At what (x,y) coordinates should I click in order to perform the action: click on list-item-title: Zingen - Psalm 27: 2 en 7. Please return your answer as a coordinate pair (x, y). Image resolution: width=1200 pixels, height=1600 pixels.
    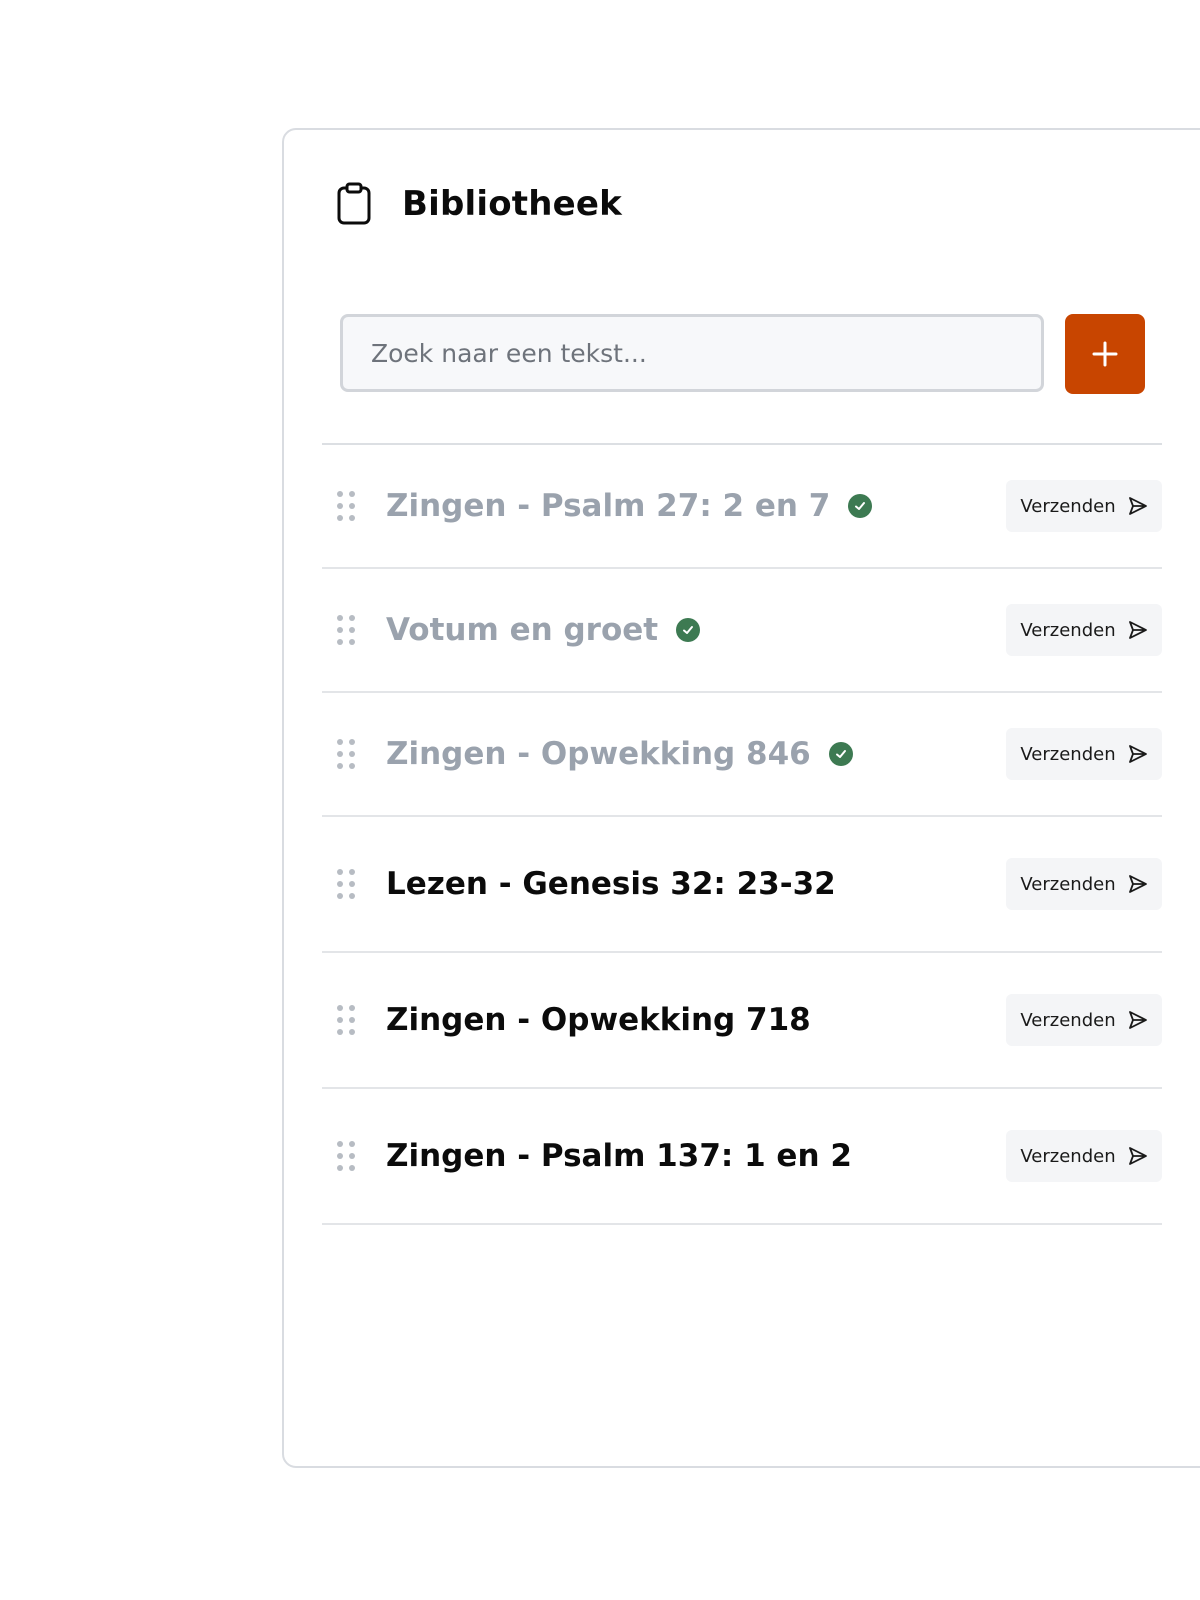
    Looking at the image, I should click on (629, 506).